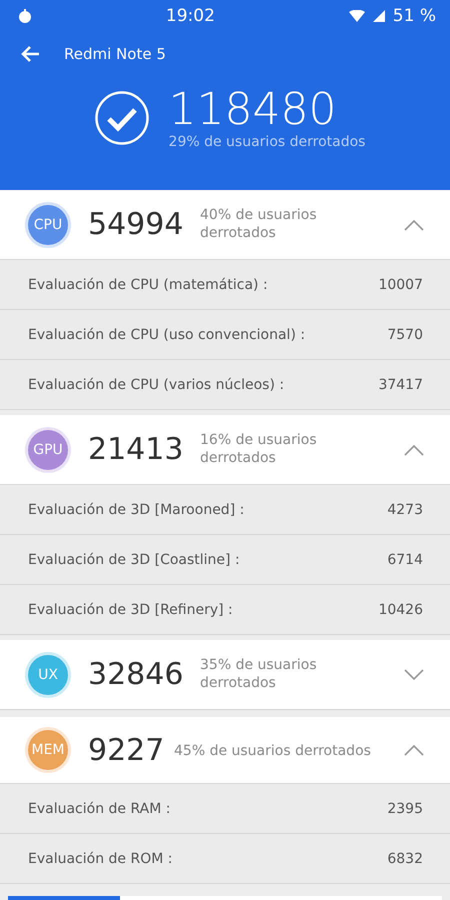 The image size is (450, 900). I want to click on section-header: GPU 21413 16% de usuarios derrotados, so click(225, 450).